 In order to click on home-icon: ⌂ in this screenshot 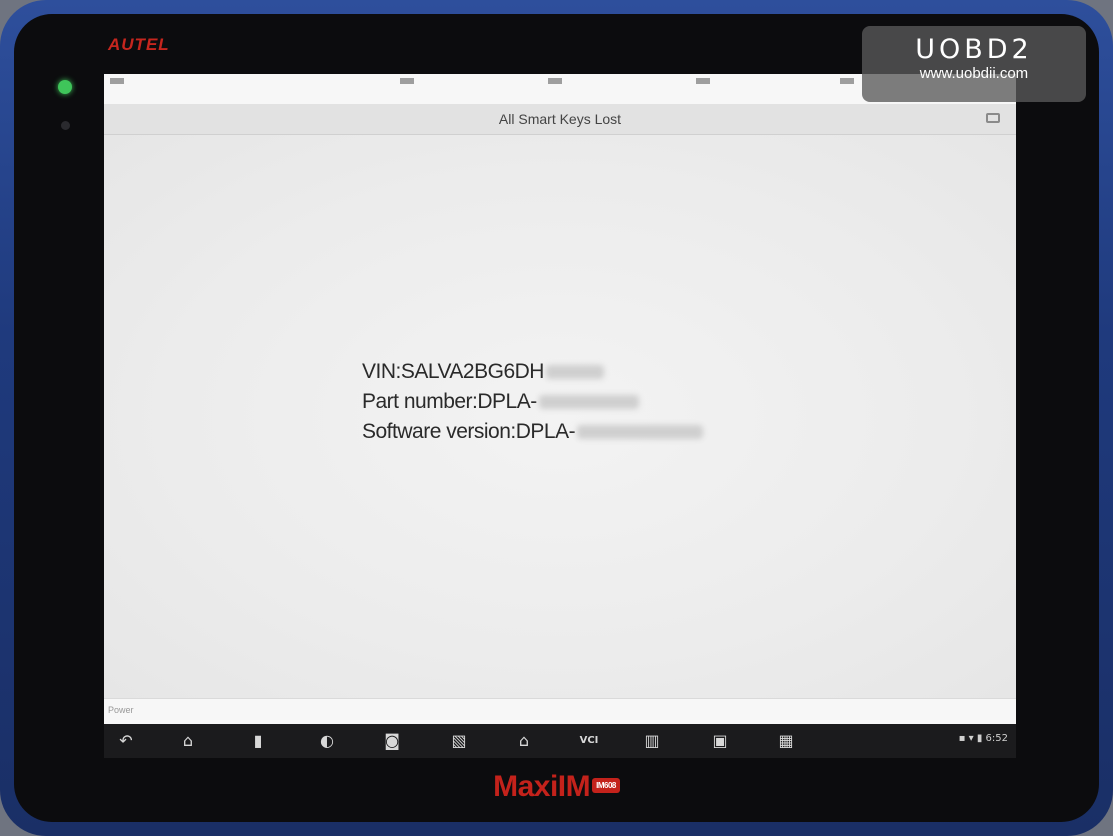, I will do `click(188, 741)`.